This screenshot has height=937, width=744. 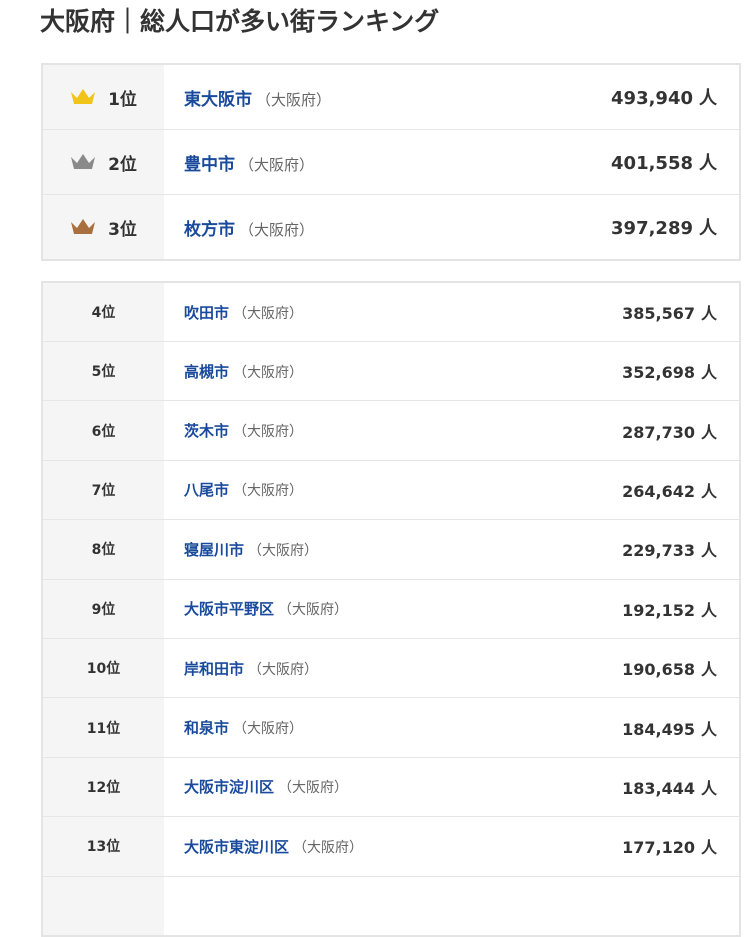 I want to click on population-number: 493,940, so click(x=652, y=98).